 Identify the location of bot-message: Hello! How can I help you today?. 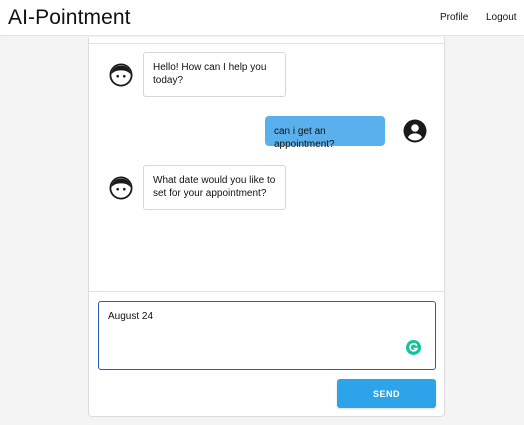
(214, 74).